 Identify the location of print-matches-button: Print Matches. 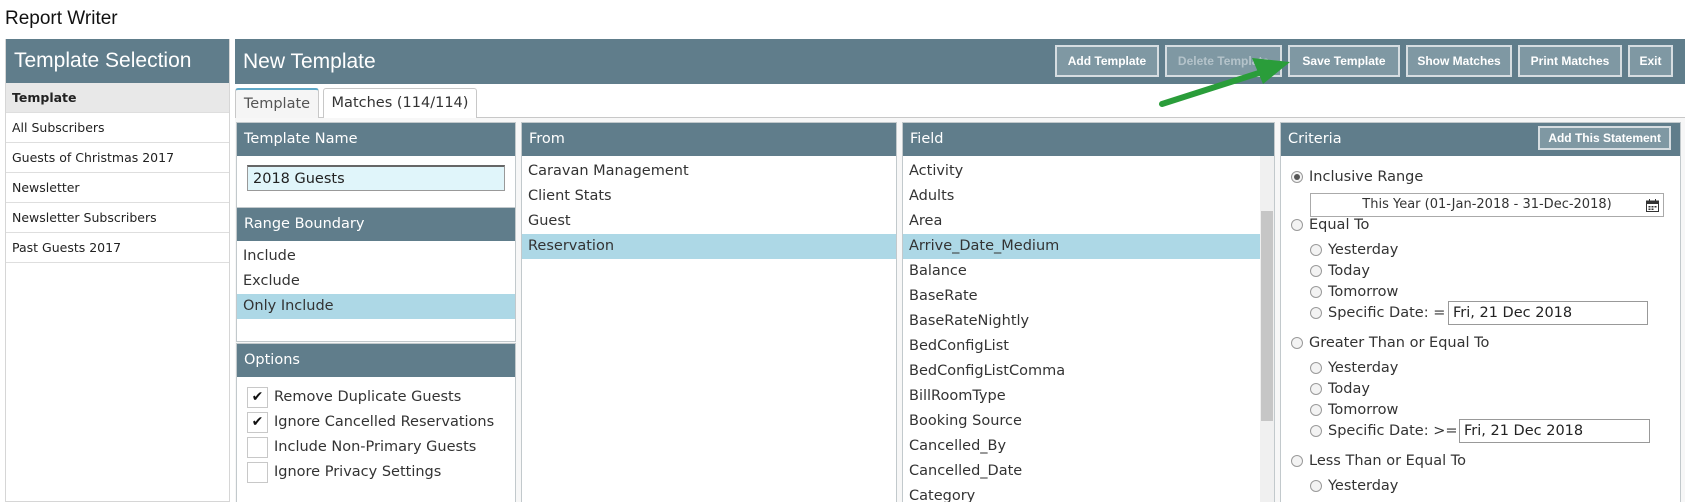
(1570, 61).